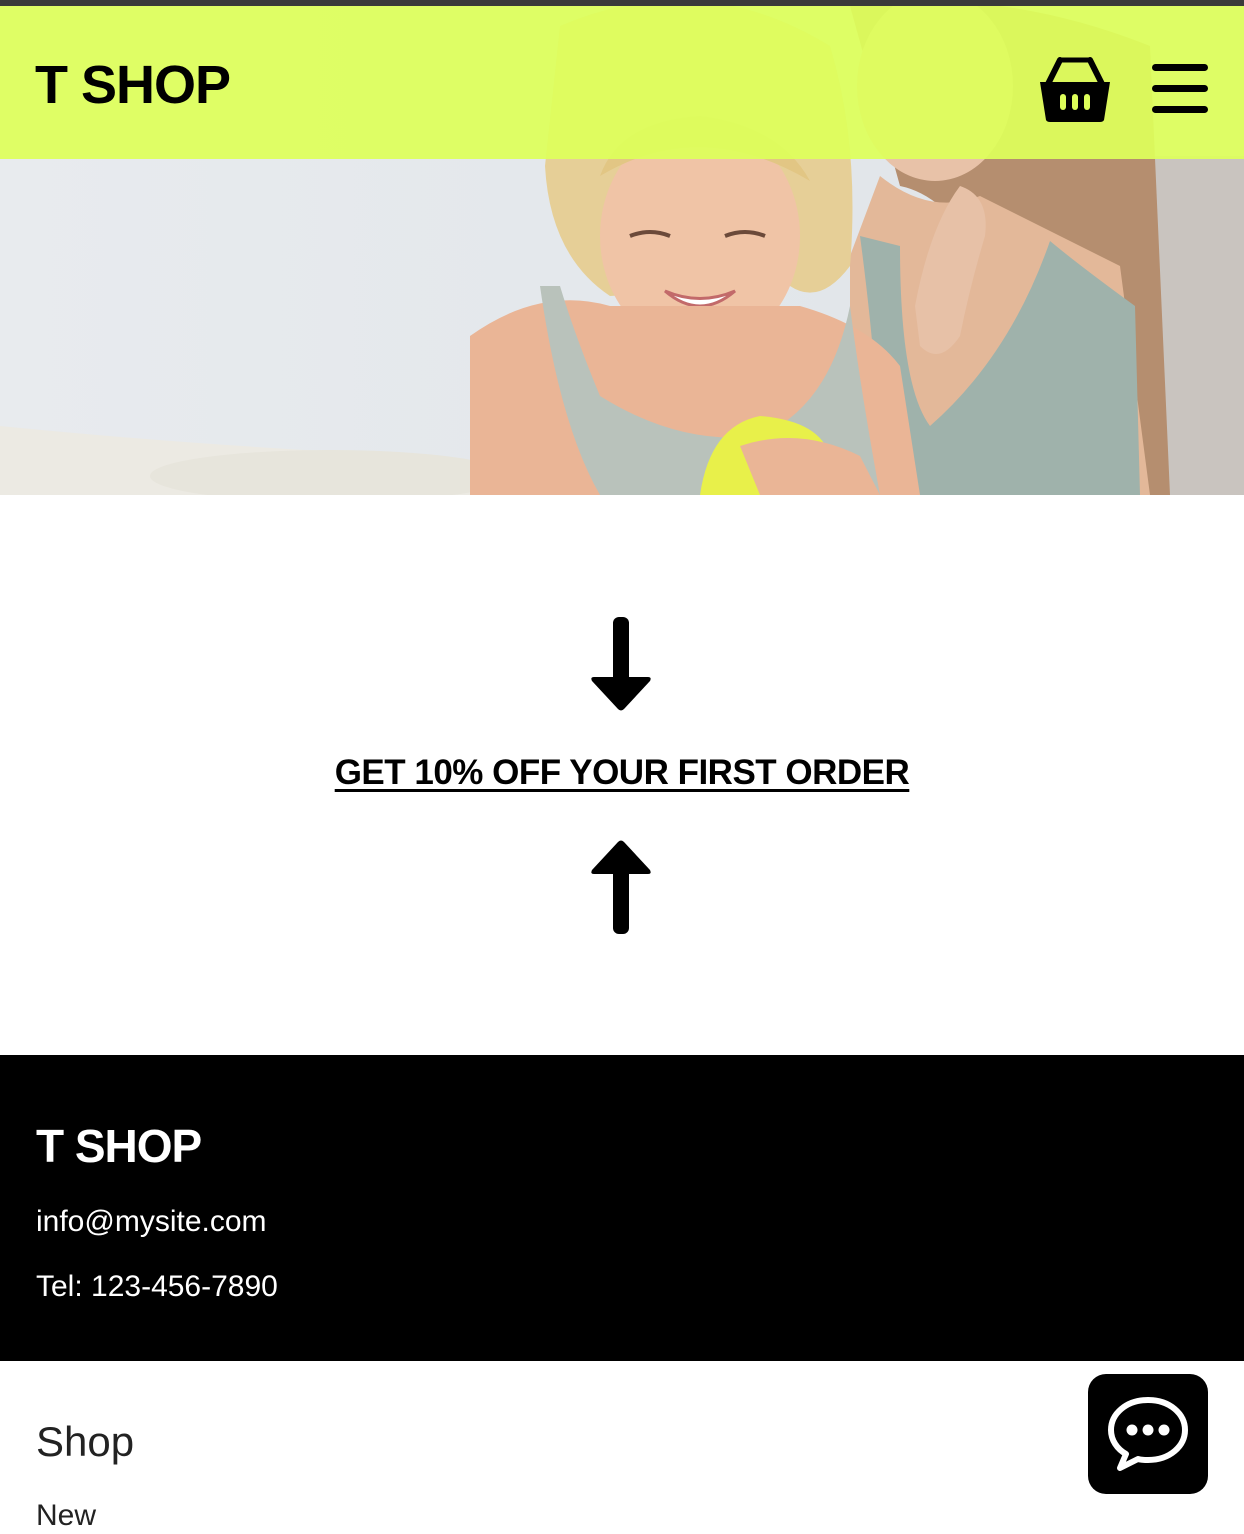 The height and width of the screenshot is (1534, 1244). I want to click on basket-icon, so click(1075, 89).